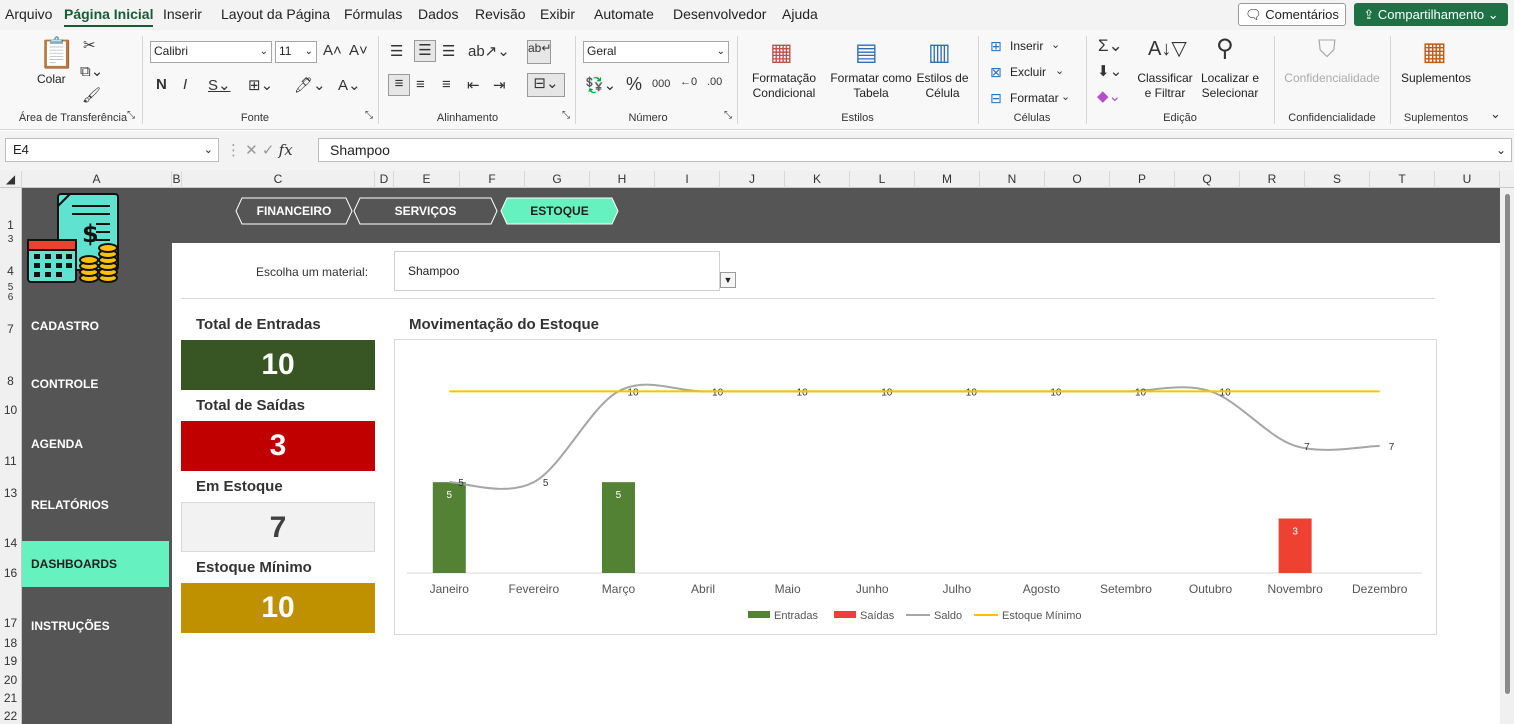 The width and height of the screenshot is (1514, 724). What do you see at coordinates (95, 626) in the screenshot?
I see `sidebar-item-instrucoes: INSTRUÇÕES` at bounding box center [95, 626].